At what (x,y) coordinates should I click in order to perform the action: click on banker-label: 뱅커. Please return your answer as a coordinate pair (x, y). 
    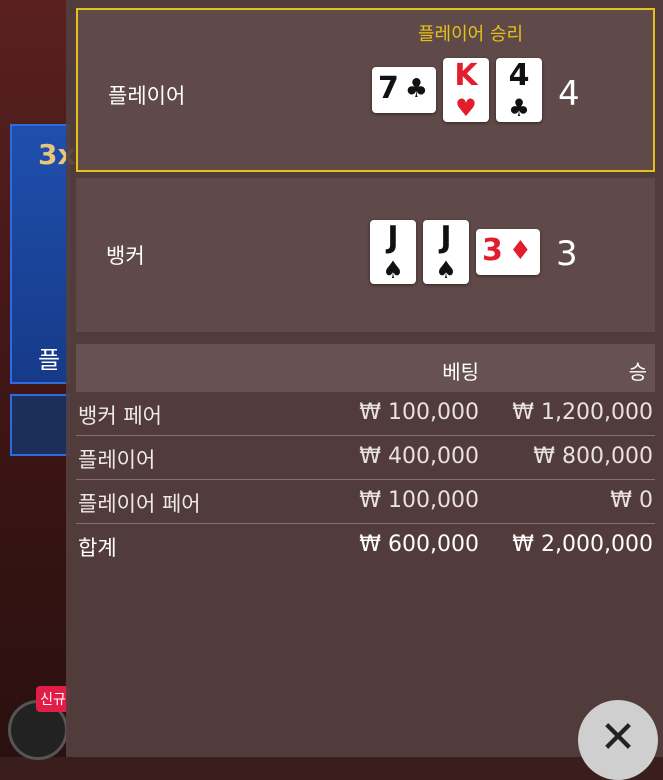
    Looking at the image, I should click on (125, 256).